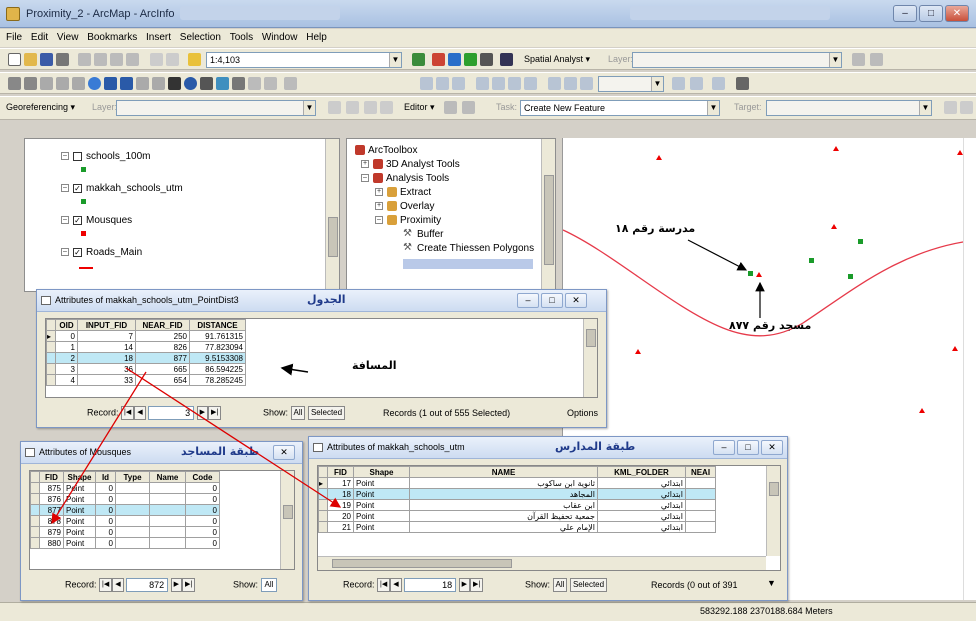 The image size is (976, 621). Describe the element at coordinates (132, 59) in the screenshot. I see `delete-icon` at that location.